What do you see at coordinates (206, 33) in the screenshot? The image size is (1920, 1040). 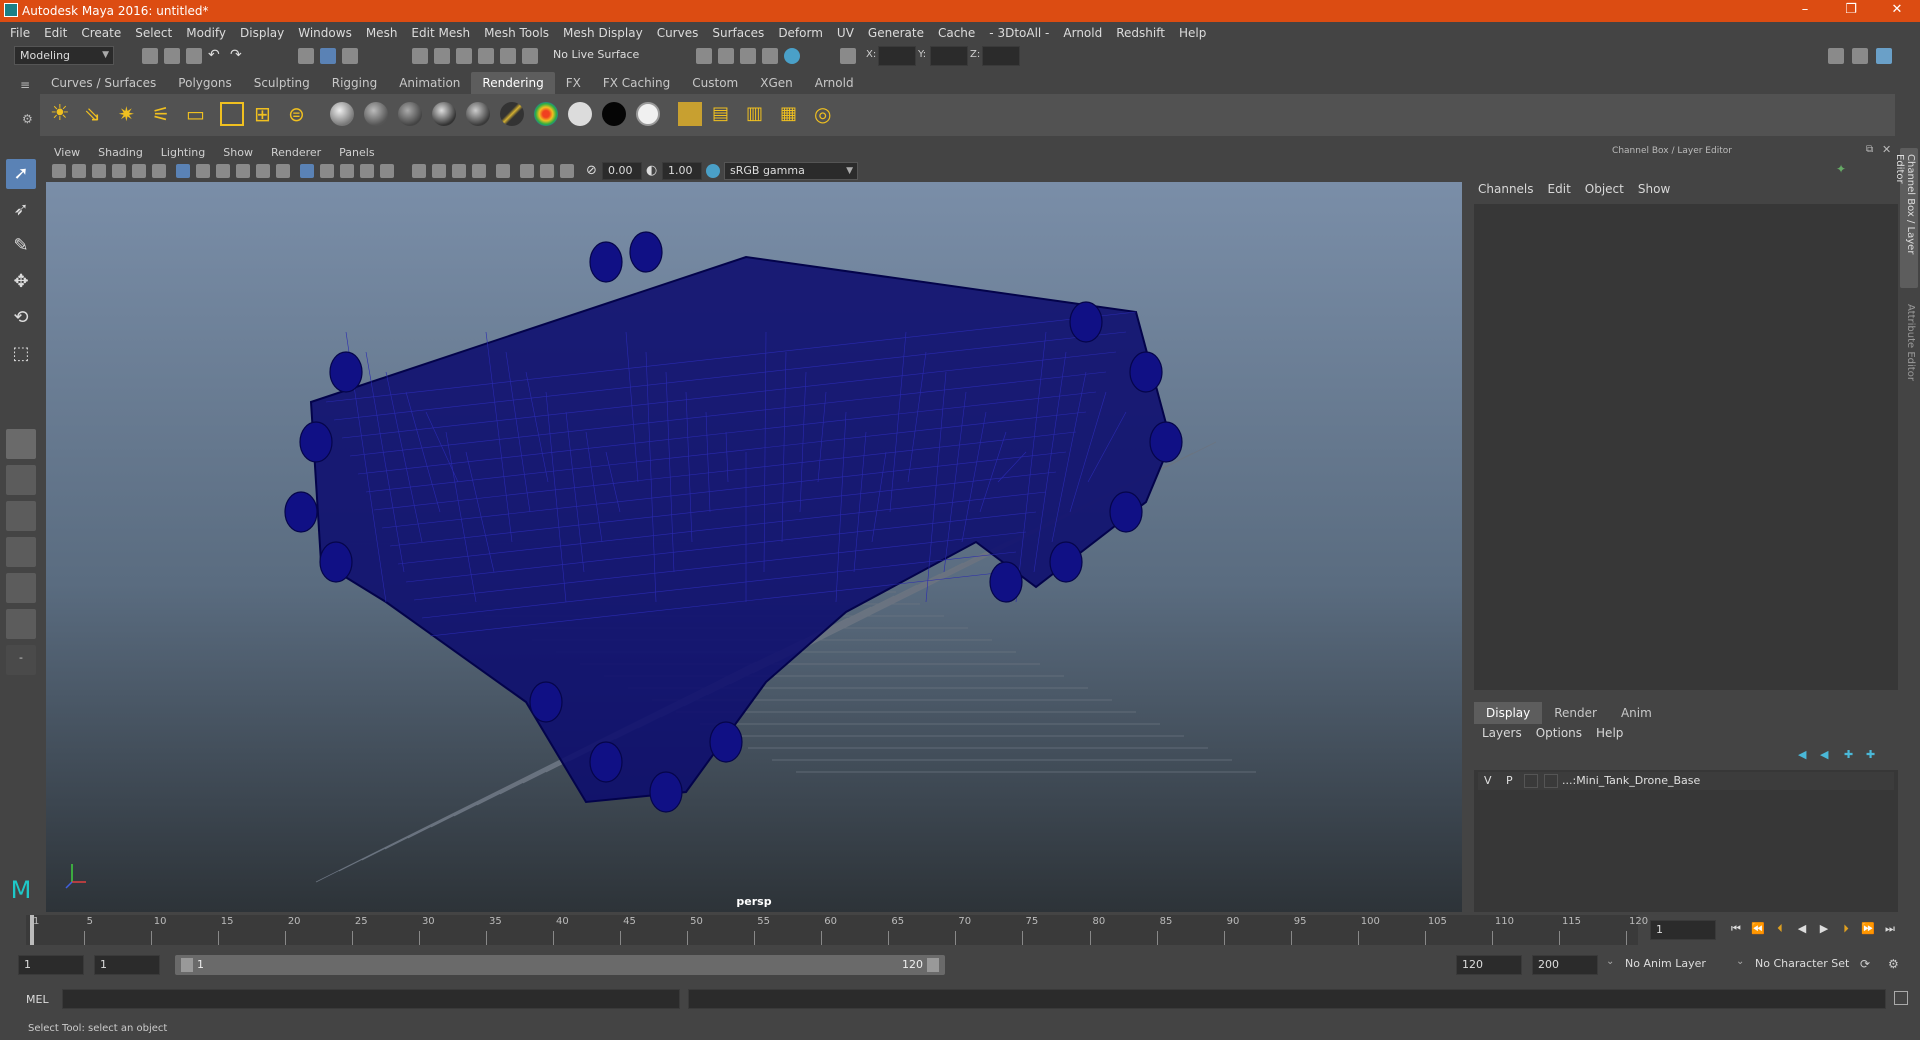 I see `menu-modify: Modify` at bounding box center [206, 33].